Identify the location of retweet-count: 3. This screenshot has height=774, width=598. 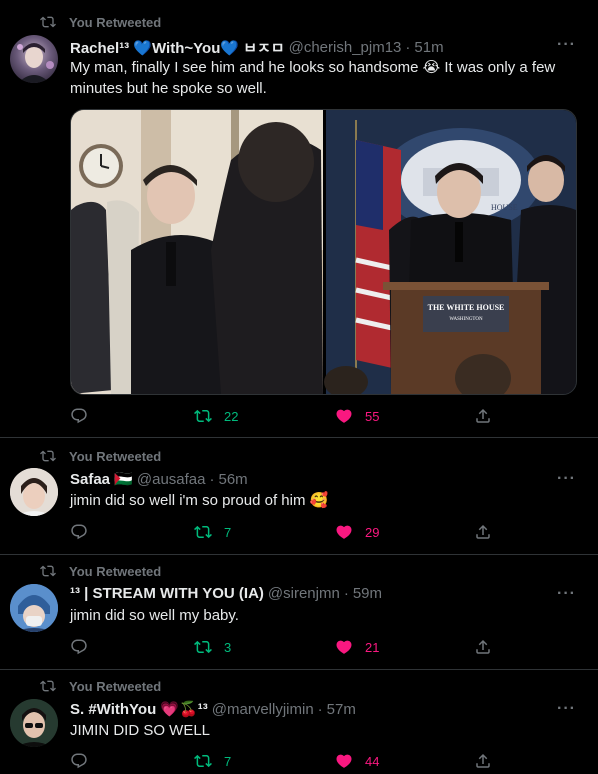
(228, 647).